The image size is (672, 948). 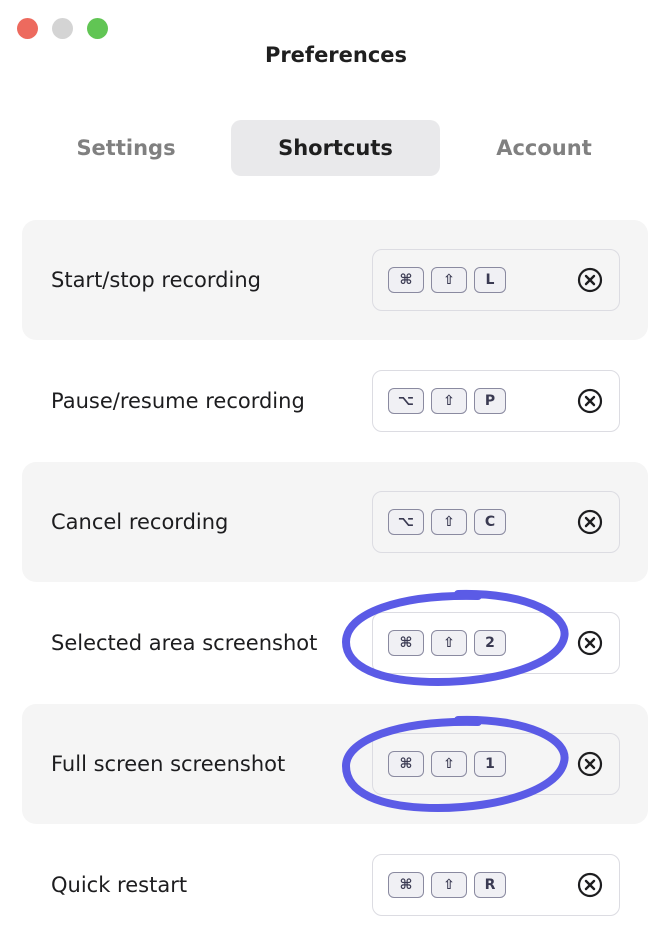 I want to click on shortcut-row: Full screen screenshot ⌘ ⇧ 1, so click(x=335, y=764).